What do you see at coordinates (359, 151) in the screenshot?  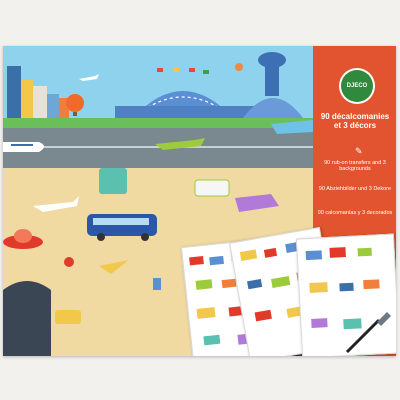 I see `brush-icon: ✎` at bounding box center [359, 151].